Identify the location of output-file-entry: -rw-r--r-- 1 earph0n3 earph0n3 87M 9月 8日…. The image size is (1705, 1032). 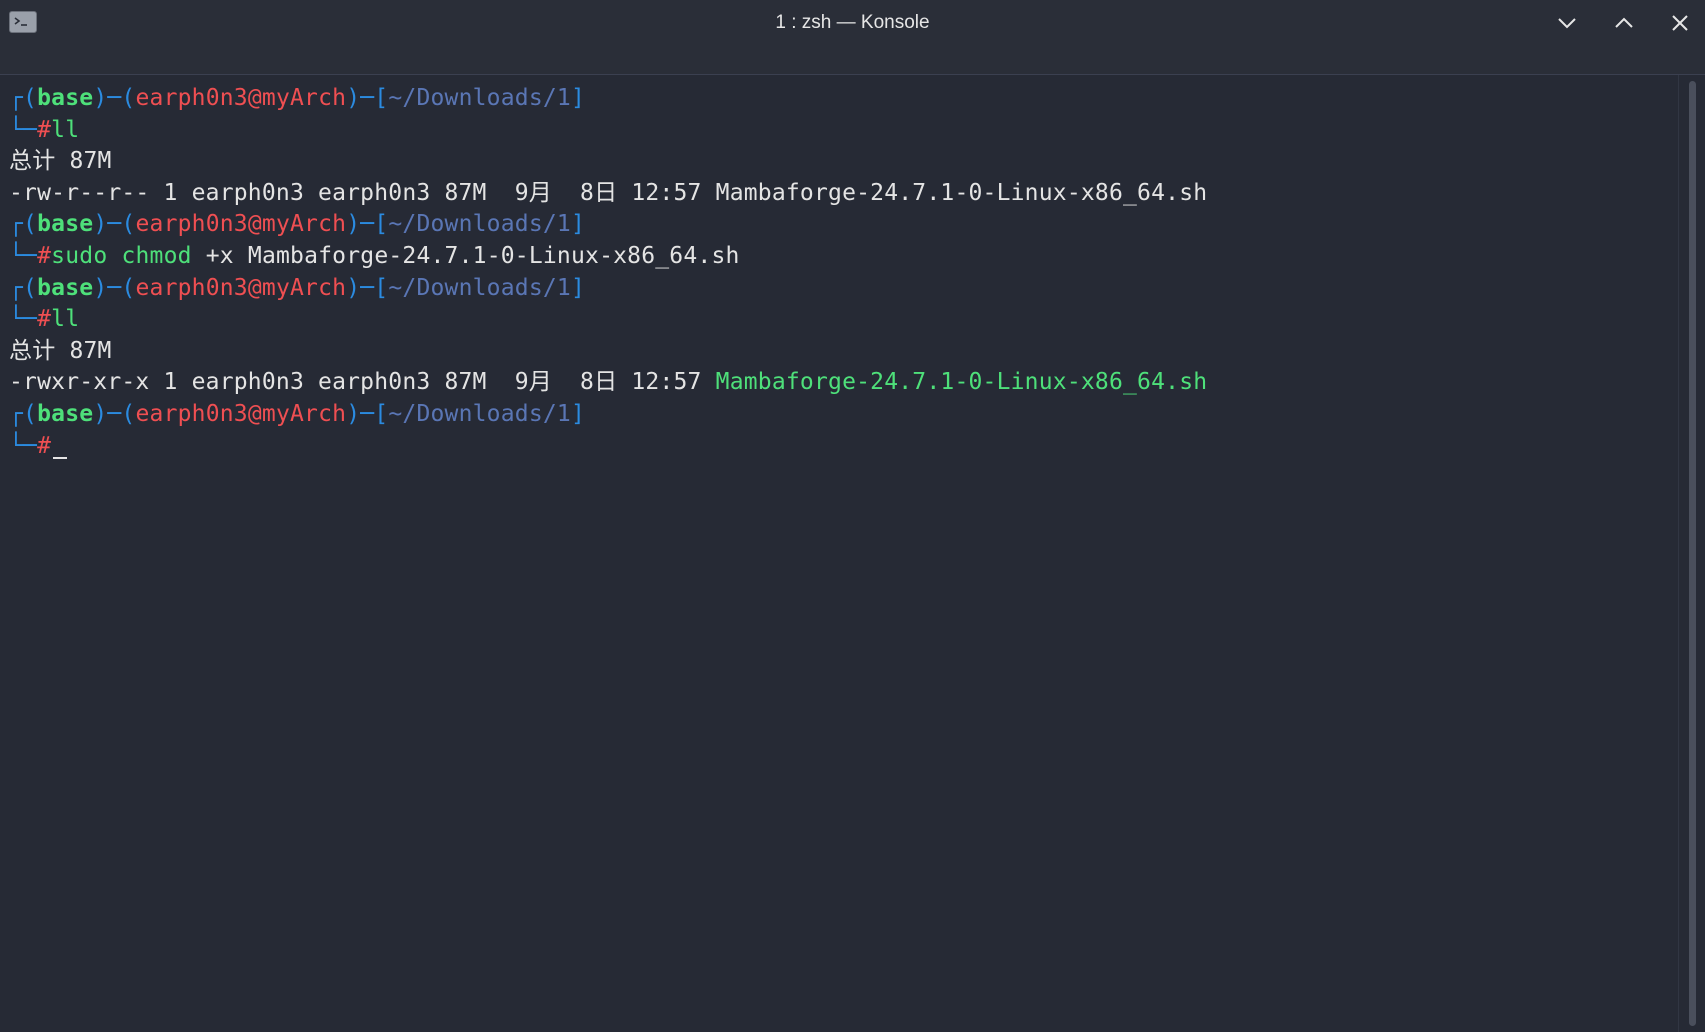
(608, 194).